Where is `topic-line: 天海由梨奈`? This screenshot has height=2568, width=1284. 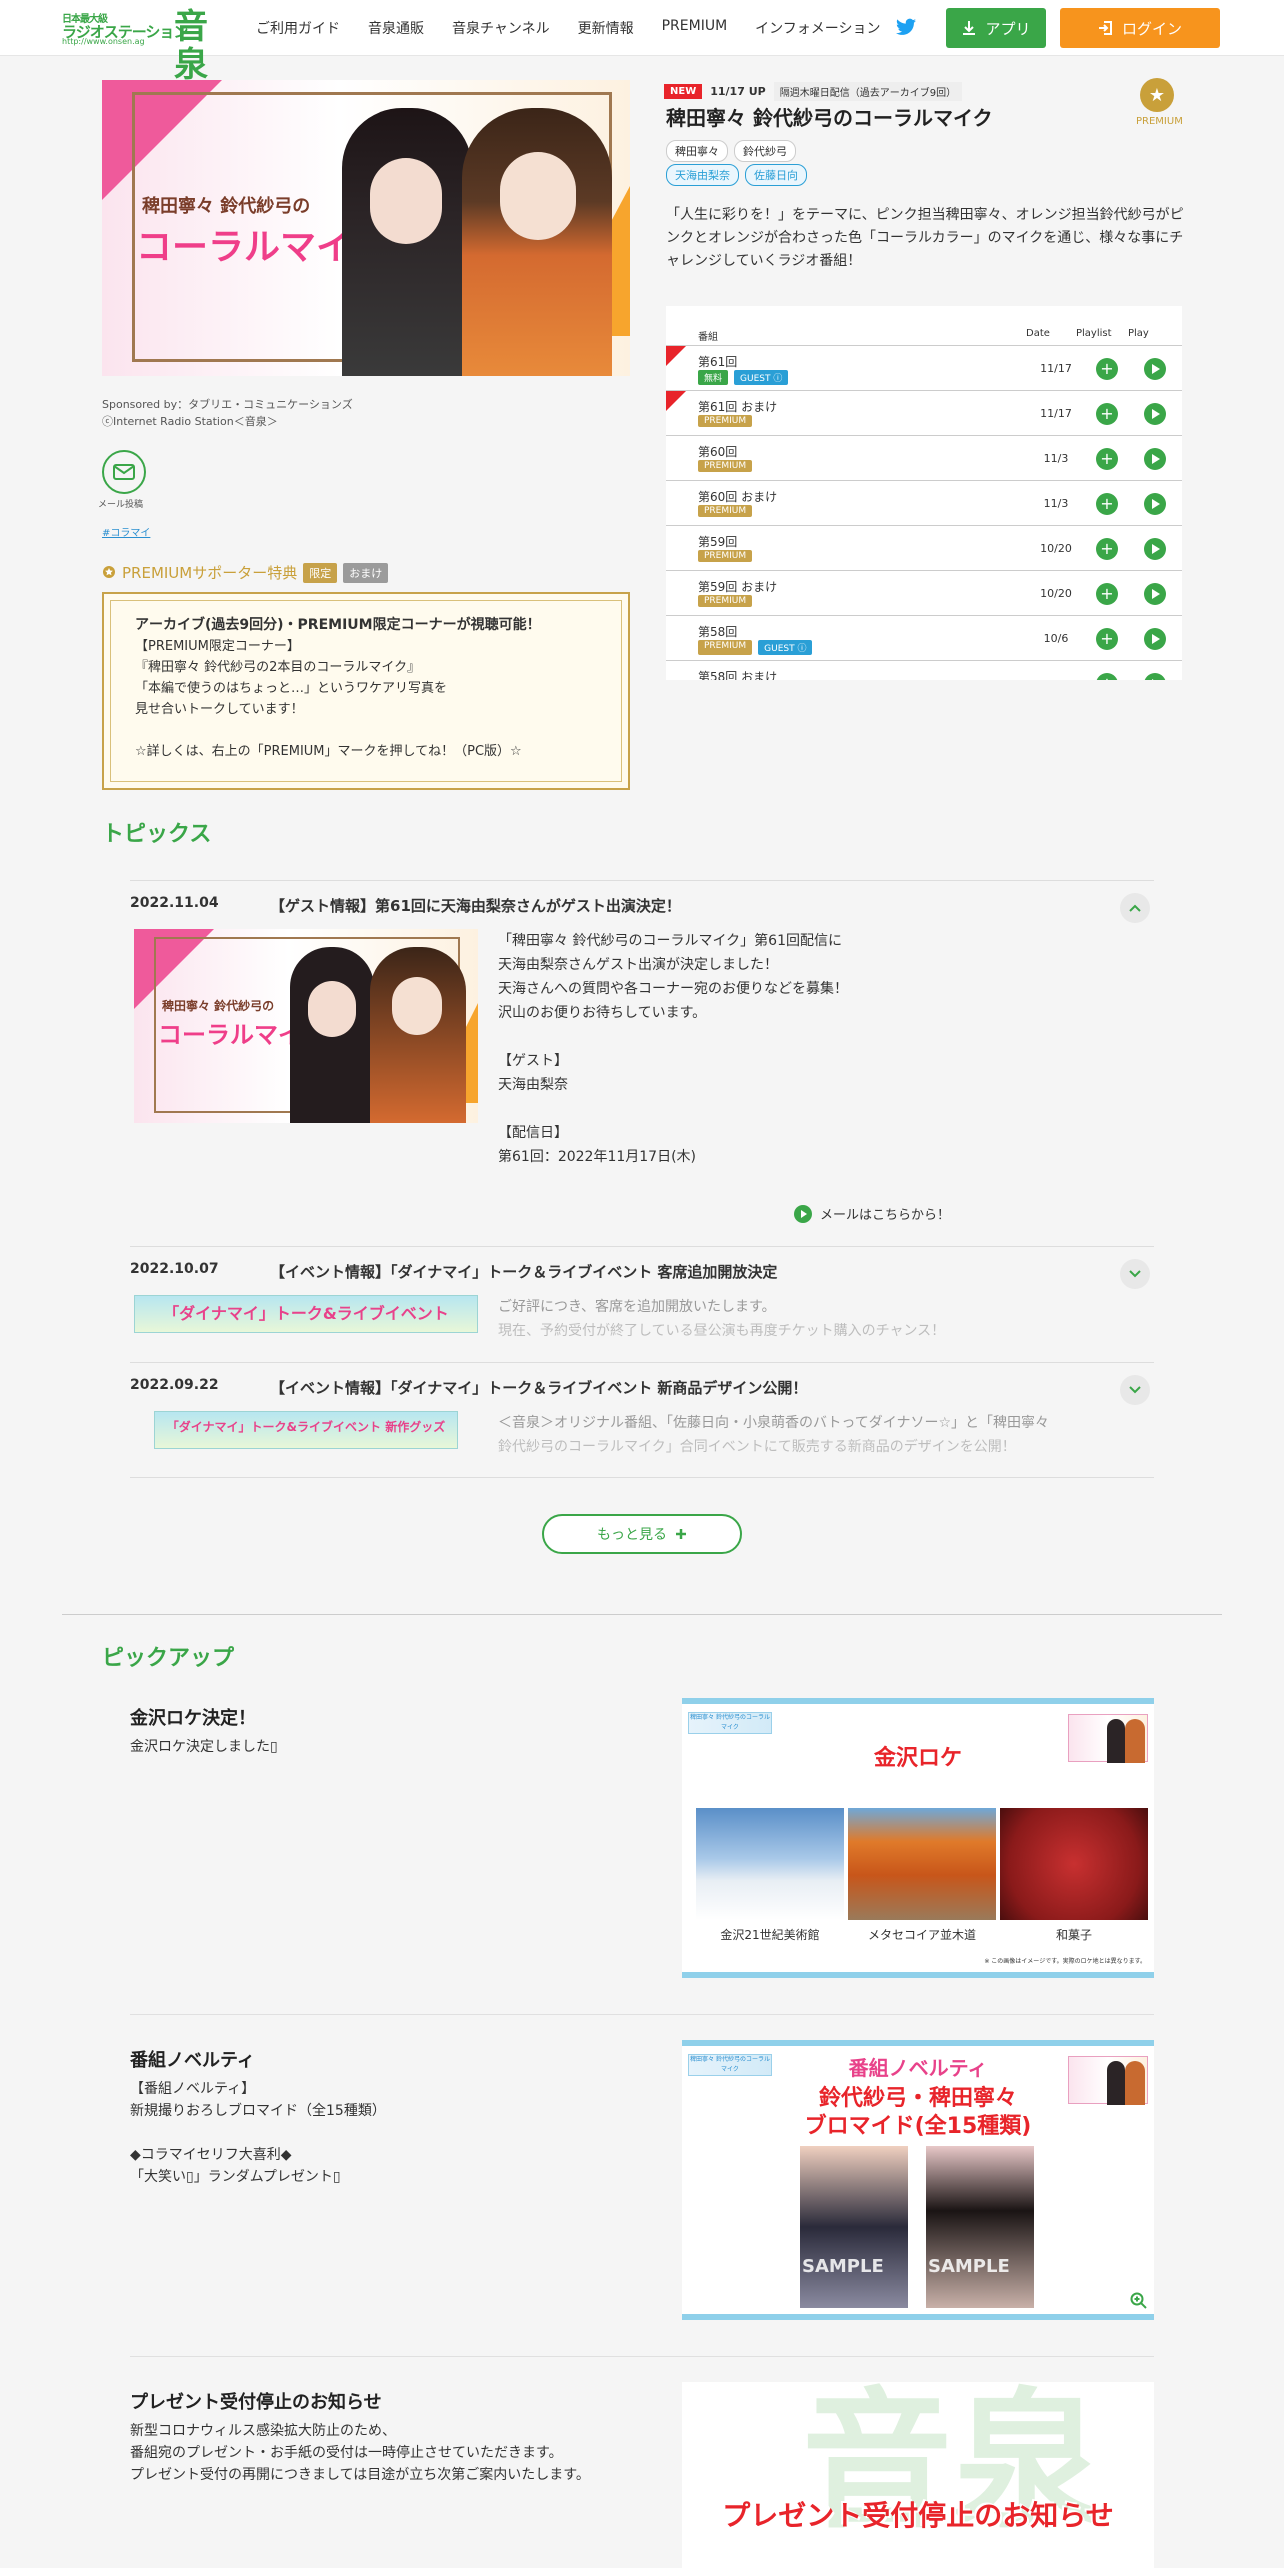 topic-line: 天海由梨奈 is located at coordinates (533, 1085).